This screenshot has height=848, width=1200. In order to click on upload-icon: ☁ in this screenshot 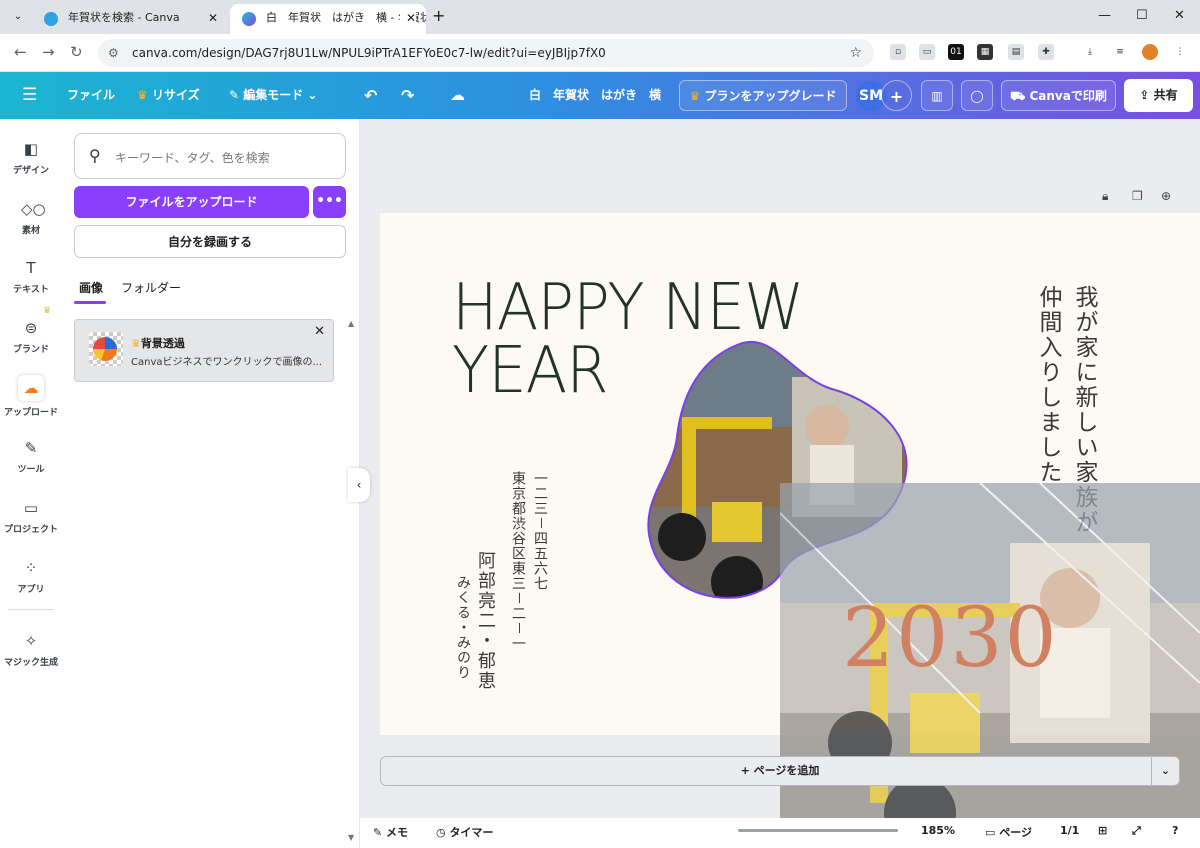, I will do `click(31, 388)`.